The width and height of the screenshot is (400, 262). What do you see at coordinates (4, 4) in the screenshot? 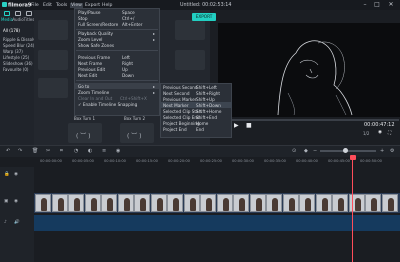
I see `filmora-logo-icon` at bounding box center [4, 4].